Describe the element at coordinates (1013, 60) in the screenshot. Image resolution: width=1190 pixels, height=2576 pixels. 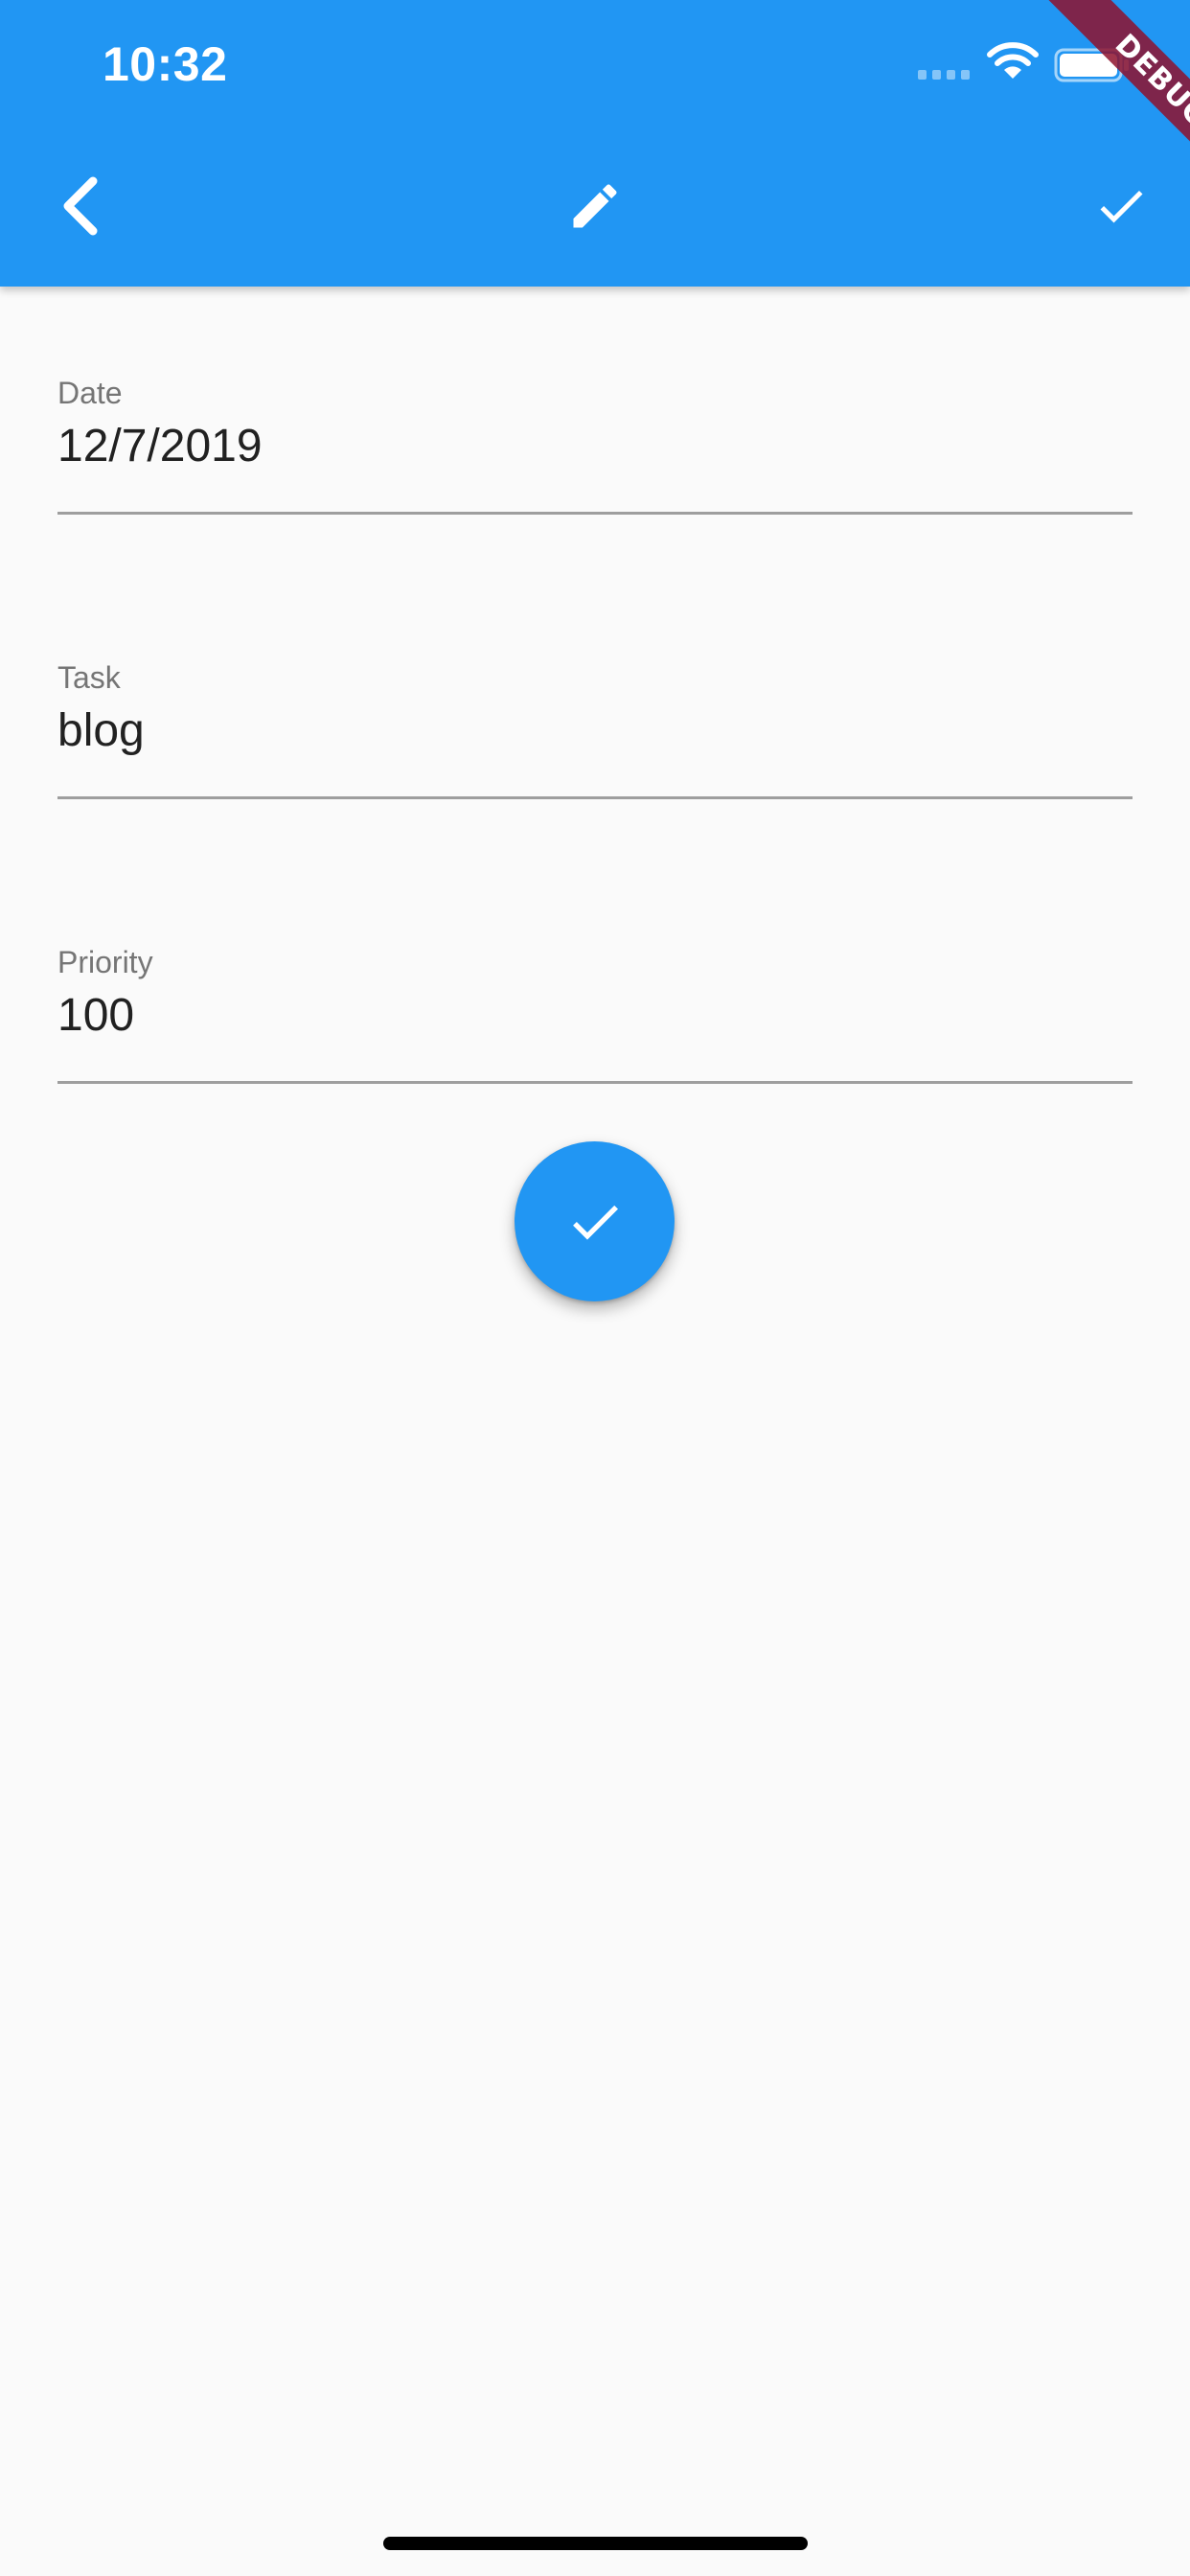
I see `wifi-icon` at that location.